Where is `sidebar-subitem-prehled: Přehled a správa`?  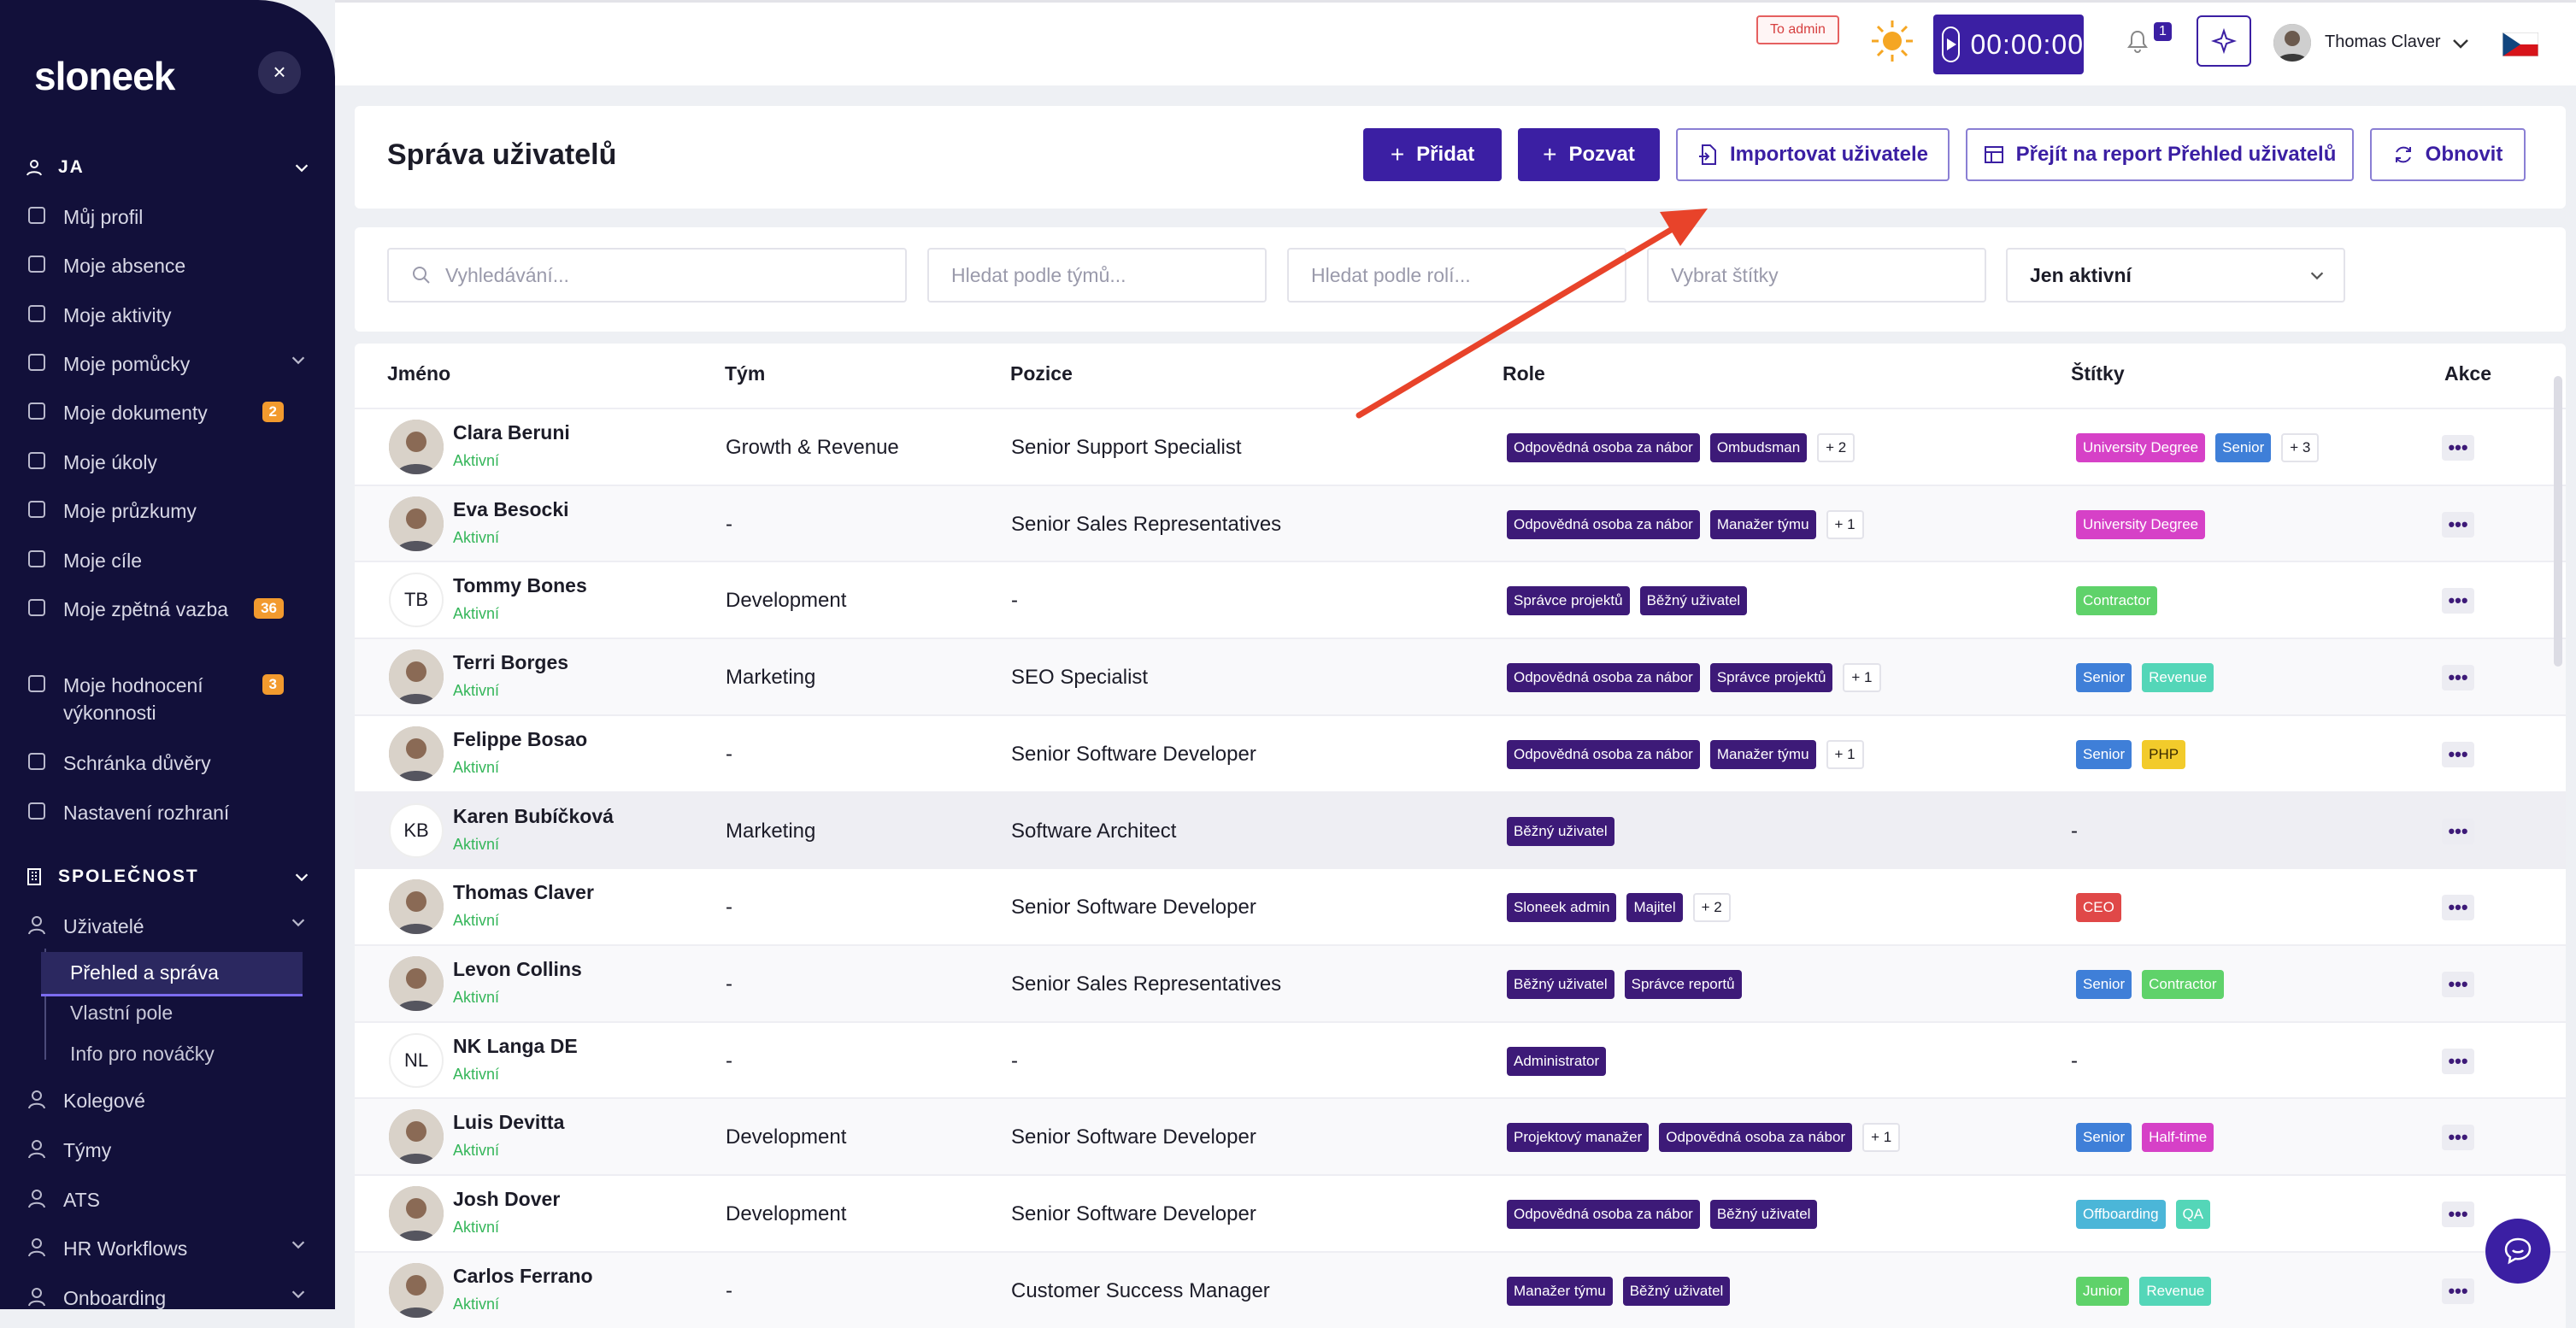
sidebar-subitem-prehled: Přehled a správa is located at coordinates (172, 974).